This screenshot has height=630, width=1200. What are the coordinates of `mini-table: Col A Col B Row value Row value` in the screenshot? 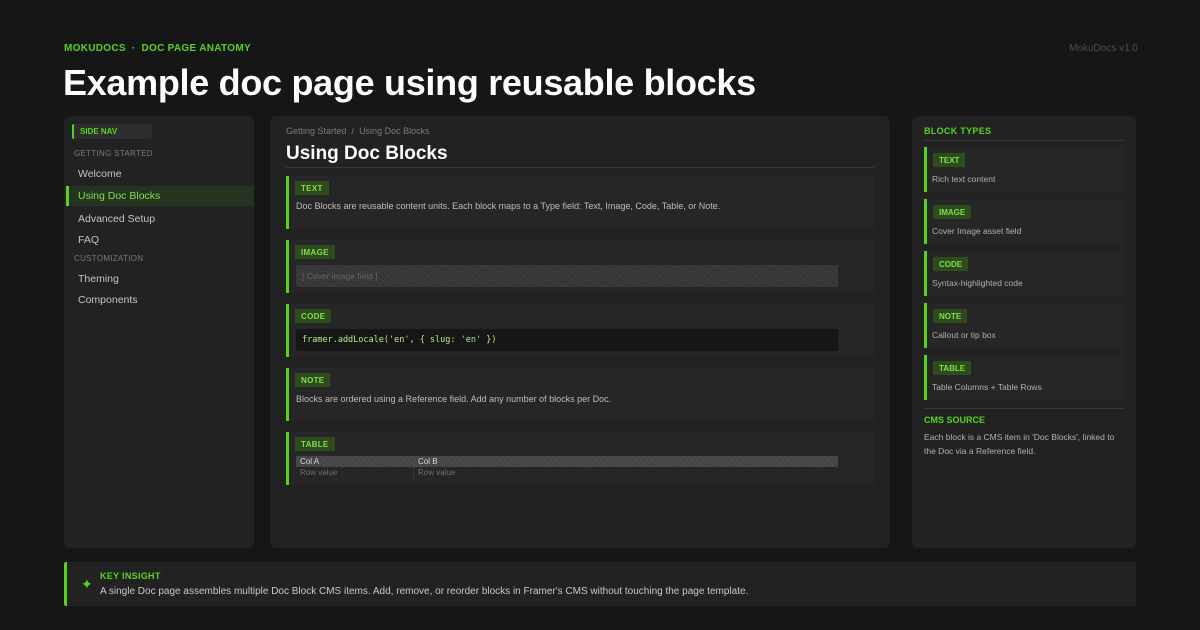 It's located at (567, 467).